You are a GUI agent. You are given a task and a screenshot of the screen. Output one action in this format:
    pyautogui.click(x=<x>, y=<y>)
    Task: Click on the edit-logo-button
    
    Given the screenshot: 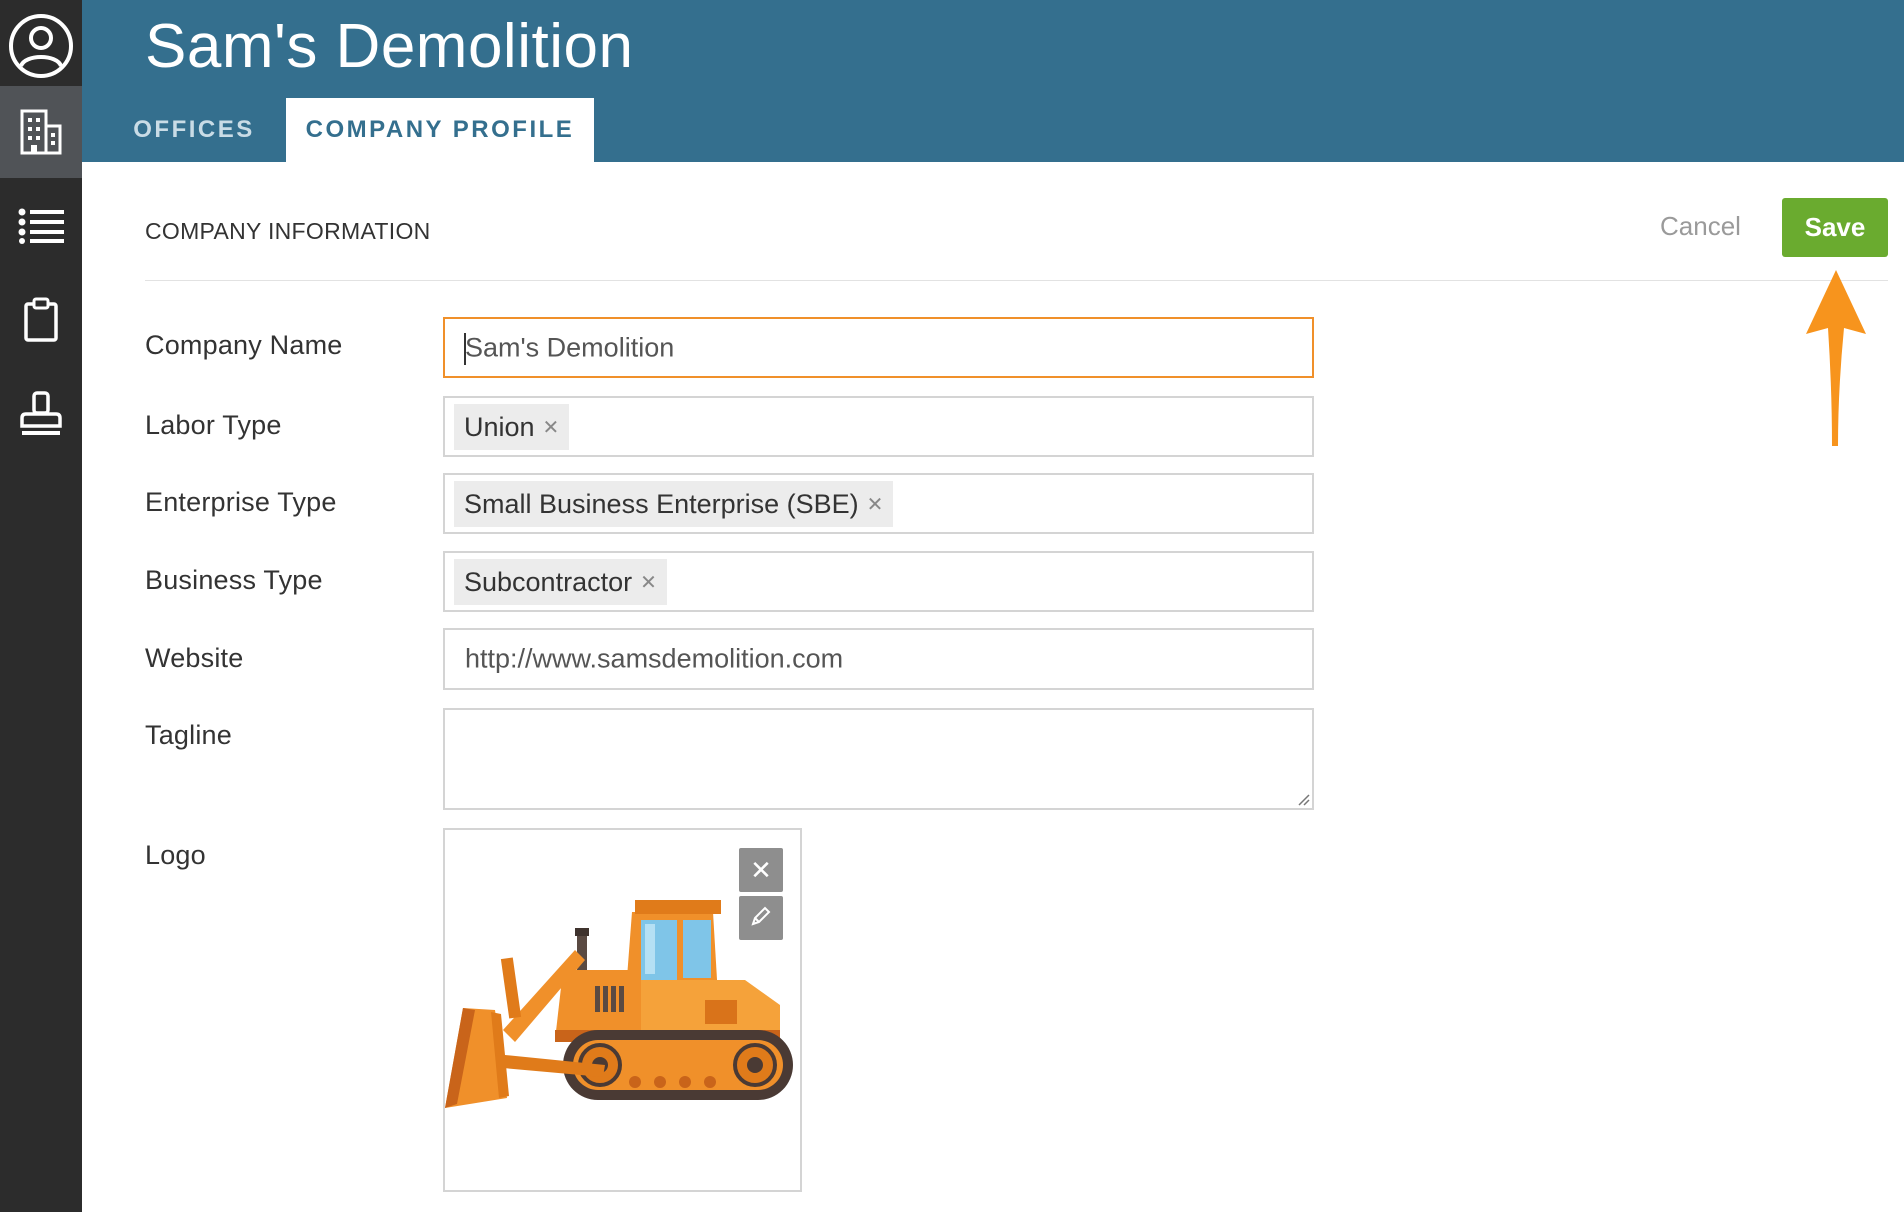 What is the action you would take?
    pyautogui.click(x=761, y=918)
    